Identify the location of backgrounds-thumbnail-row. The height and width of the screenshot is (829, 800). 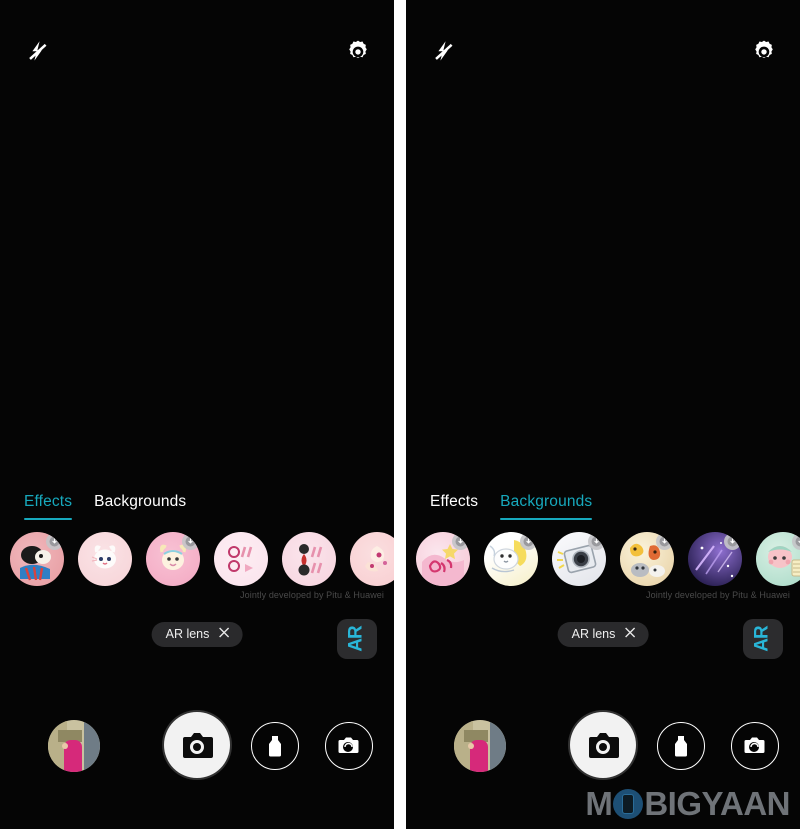
(603, 559).